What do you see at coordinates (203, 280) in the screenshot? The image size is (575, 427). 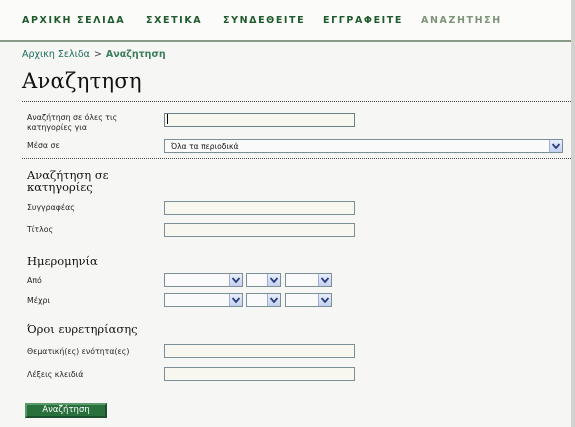 I see `from-month-select` at bounding box center [203, 280].